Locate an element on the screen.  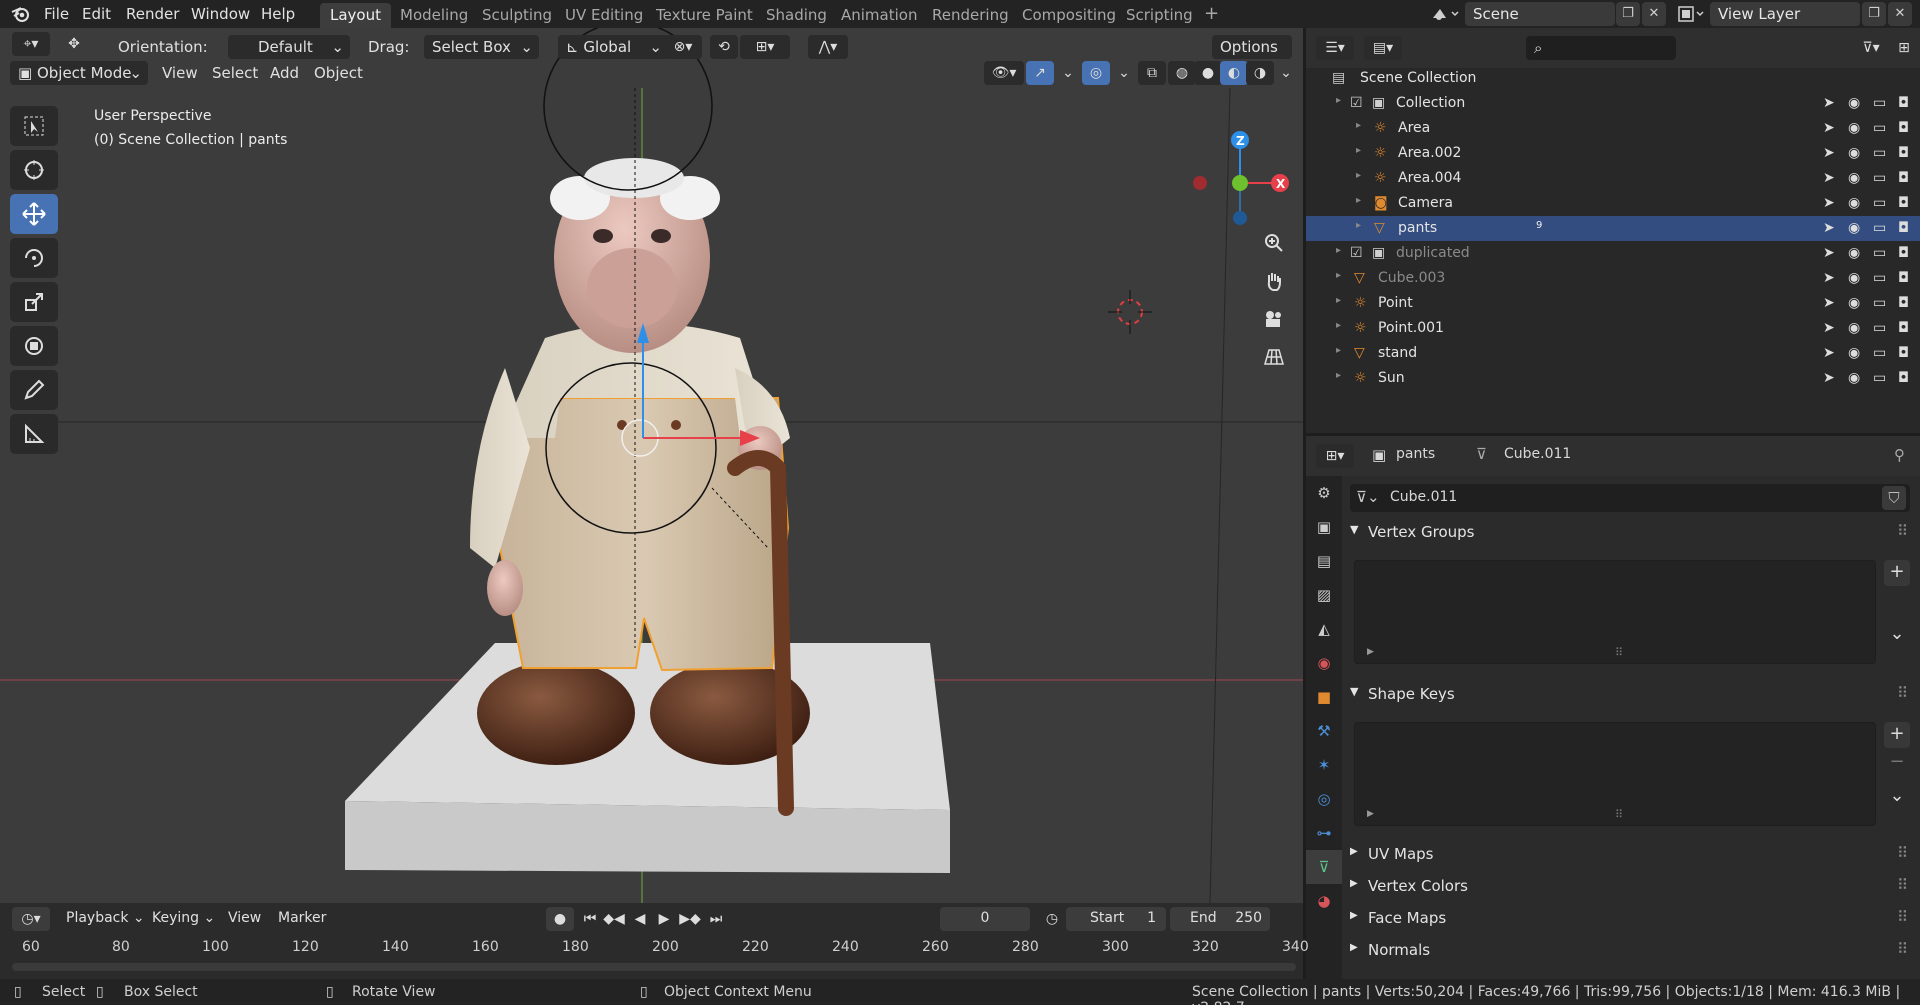
annotate-tool is located at coordinates (34, 390).